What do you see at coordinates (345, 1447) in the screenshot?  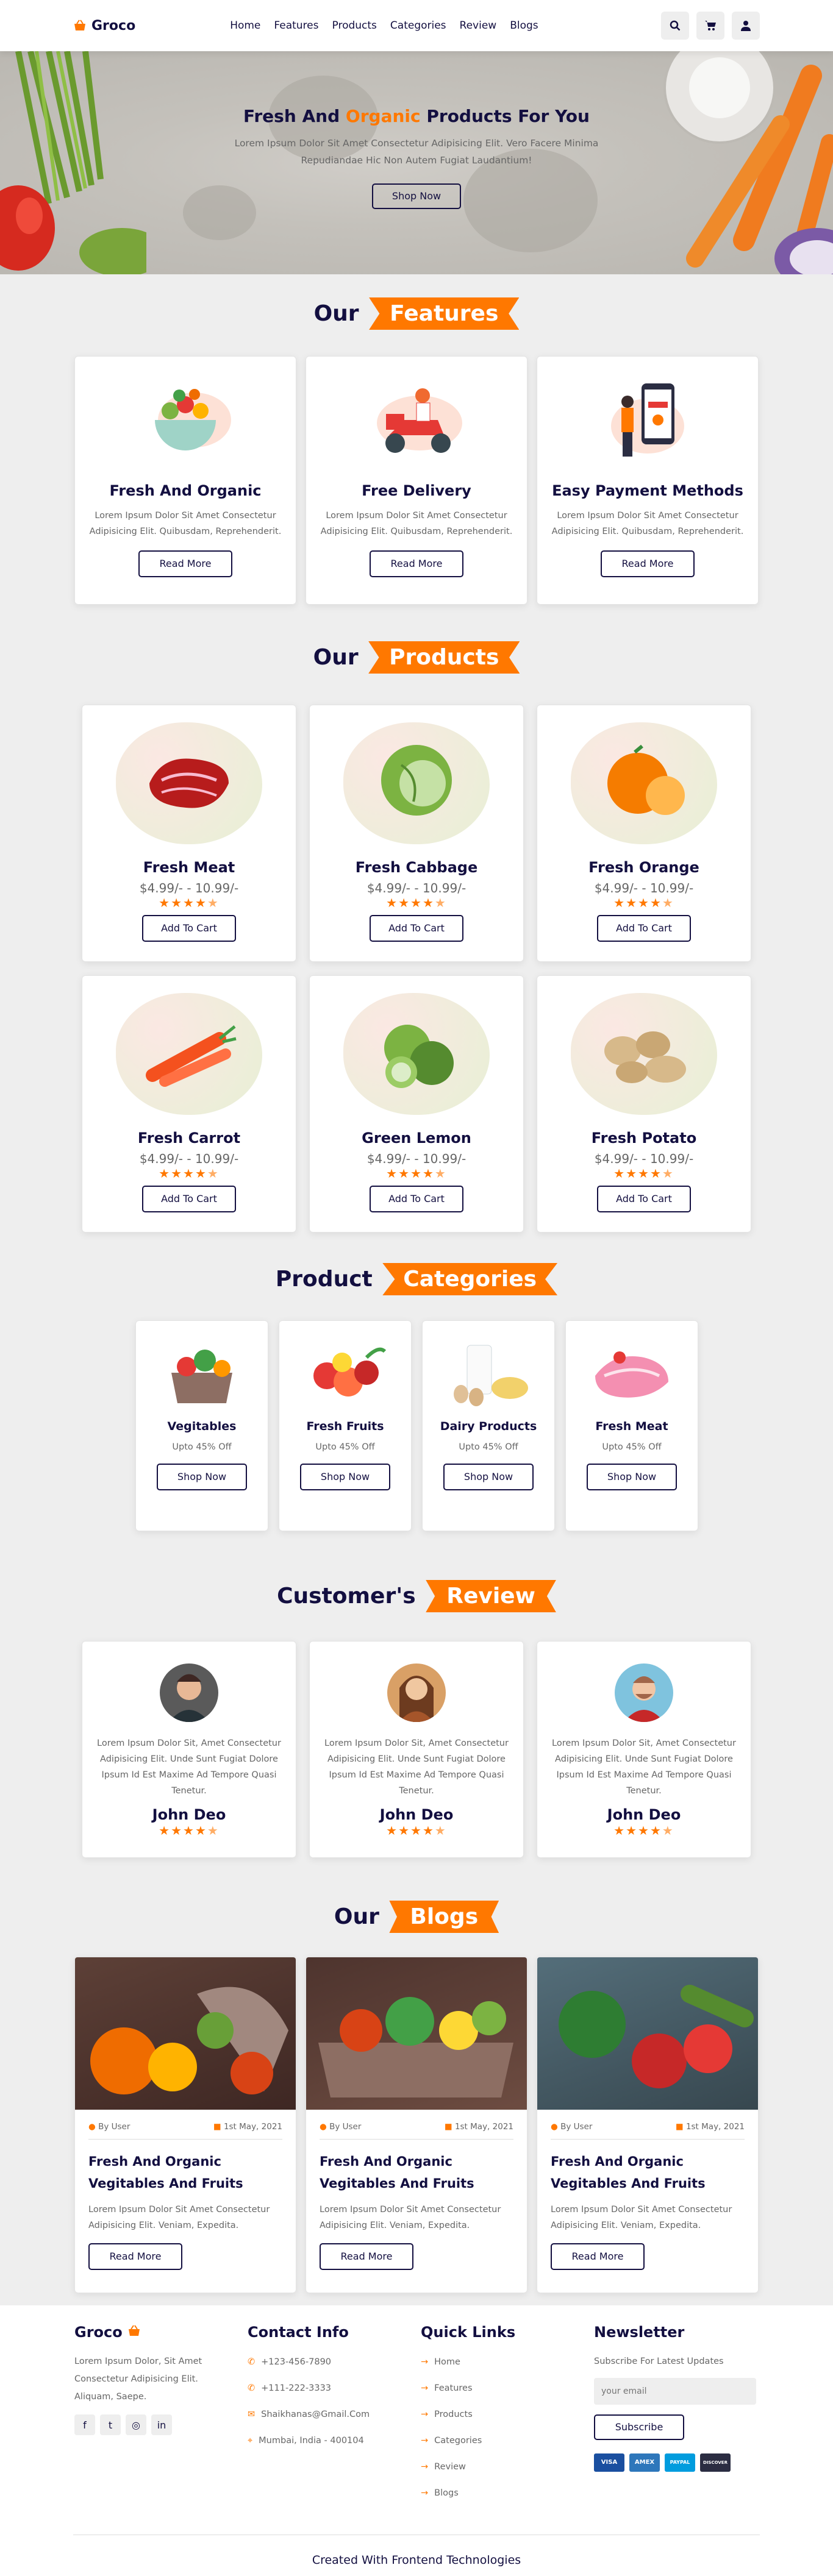 I see `category-offer: Upto 45% Off` at bounding box center [345, 1447].